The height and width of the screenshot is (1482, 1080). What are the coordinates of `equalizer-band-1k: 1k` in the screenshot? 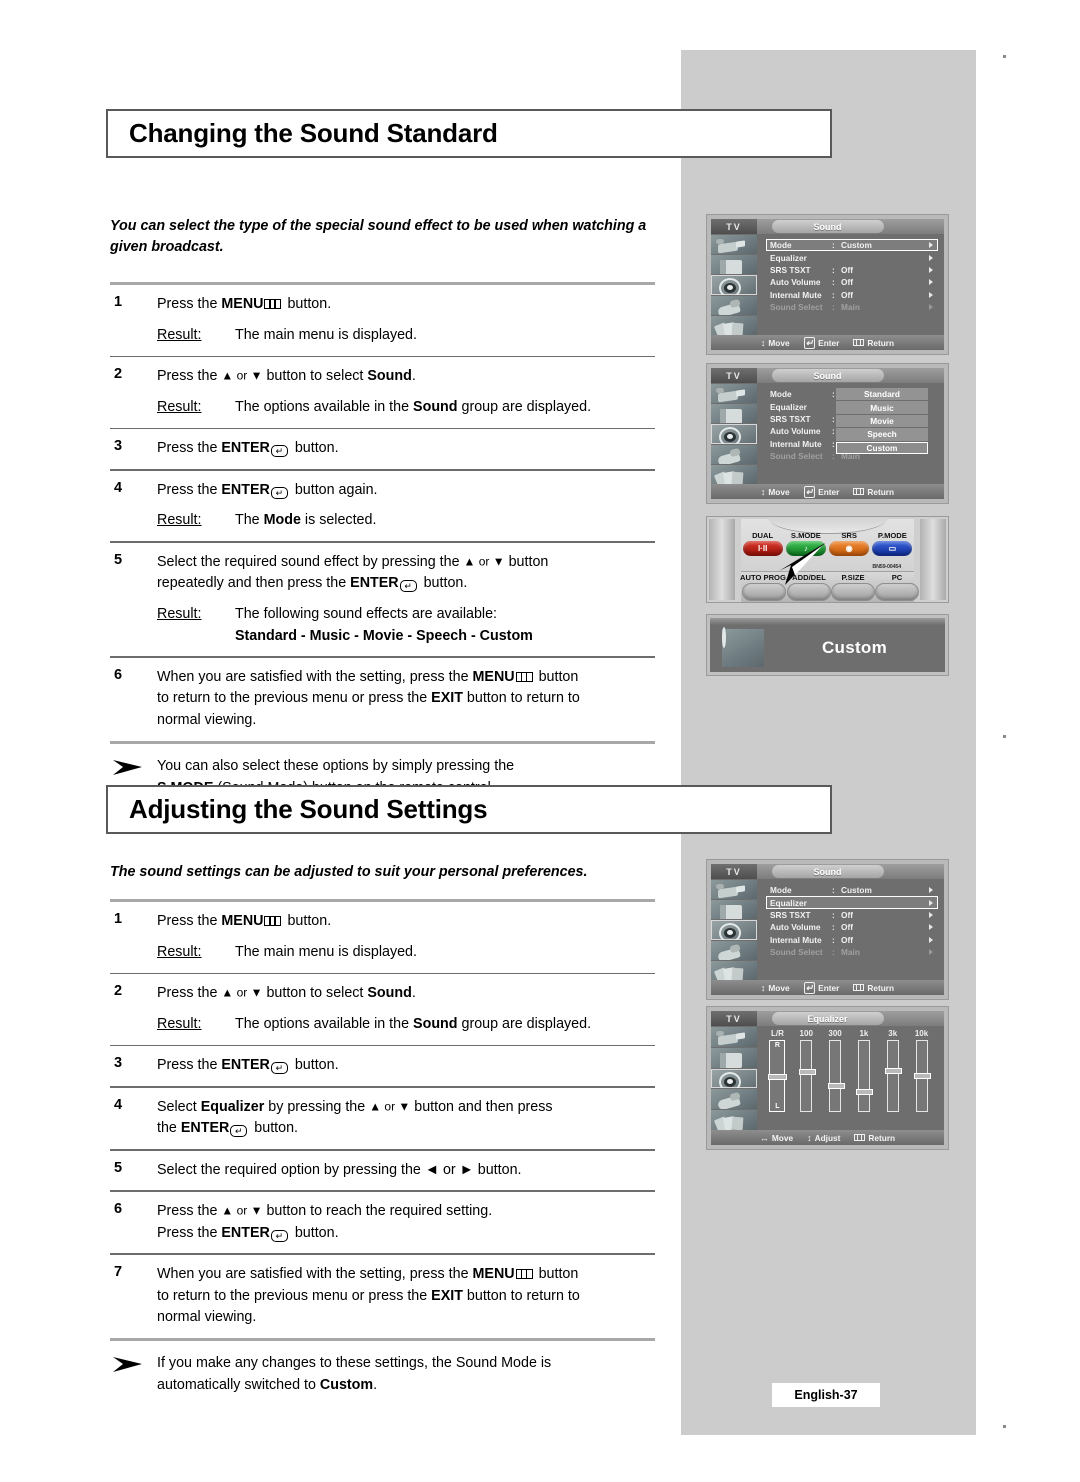 It's located at (864, 1070).